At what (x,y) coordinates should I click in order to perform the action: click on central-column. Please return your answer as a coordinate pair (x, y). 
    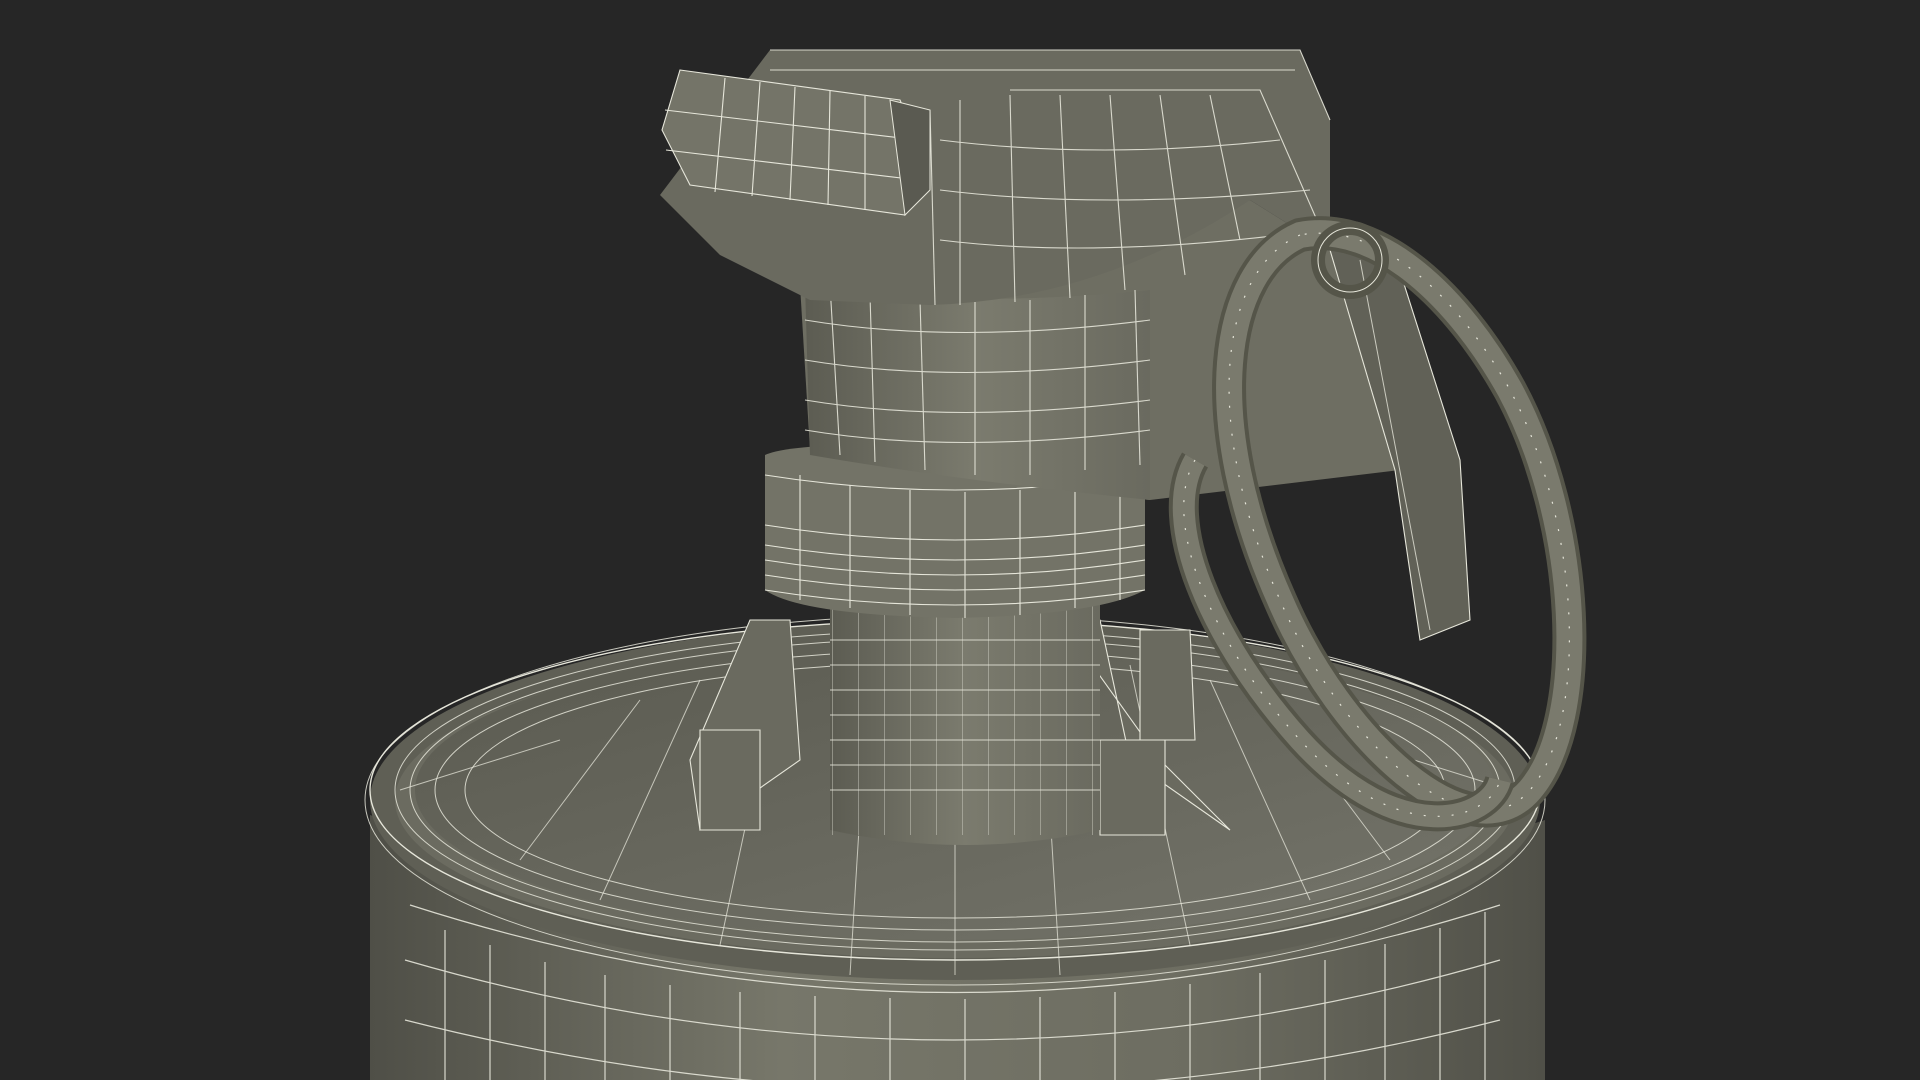
    Looking at the image, I should click on (965, 717).